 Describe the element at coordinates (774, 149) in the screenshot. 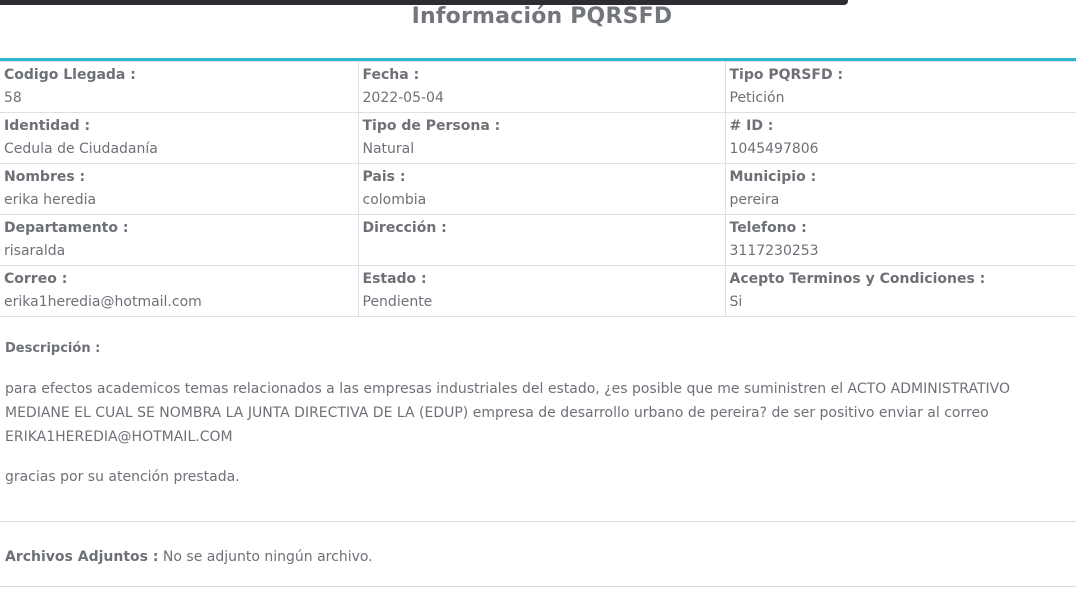

I see `field-value: 1045497806` at that location.